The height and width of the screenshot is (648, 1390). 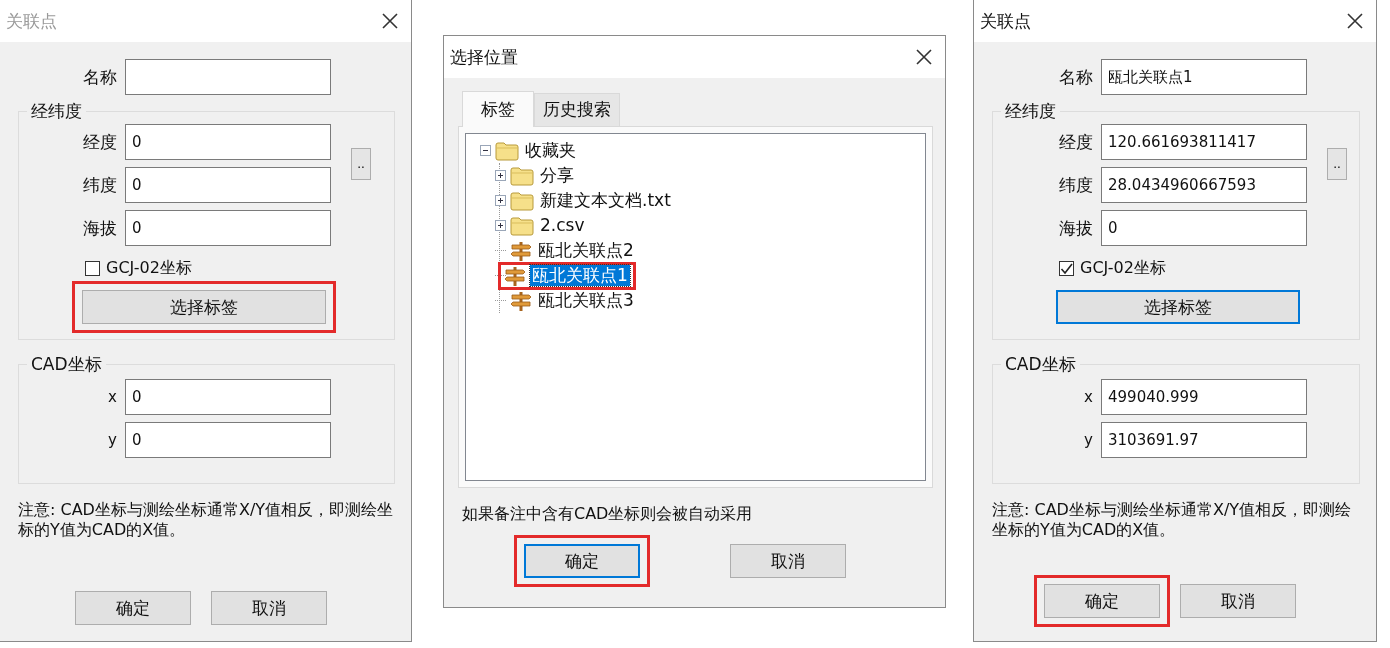 What do you see at coordinates (228, 77) in the screenshot?
I see `text-field` at bounding box center [228, 77].